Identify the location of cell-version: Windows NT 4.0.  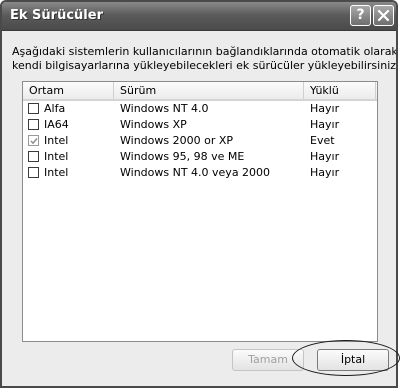
(164, 108).